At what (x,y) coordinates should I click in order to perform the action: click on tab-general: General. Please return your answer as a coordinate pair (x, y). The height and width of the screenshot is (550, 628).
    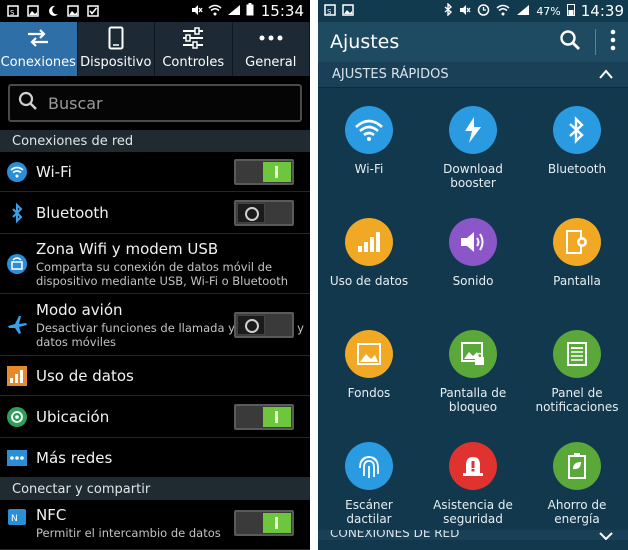
    Looking at the image, I should click on (271, 49).